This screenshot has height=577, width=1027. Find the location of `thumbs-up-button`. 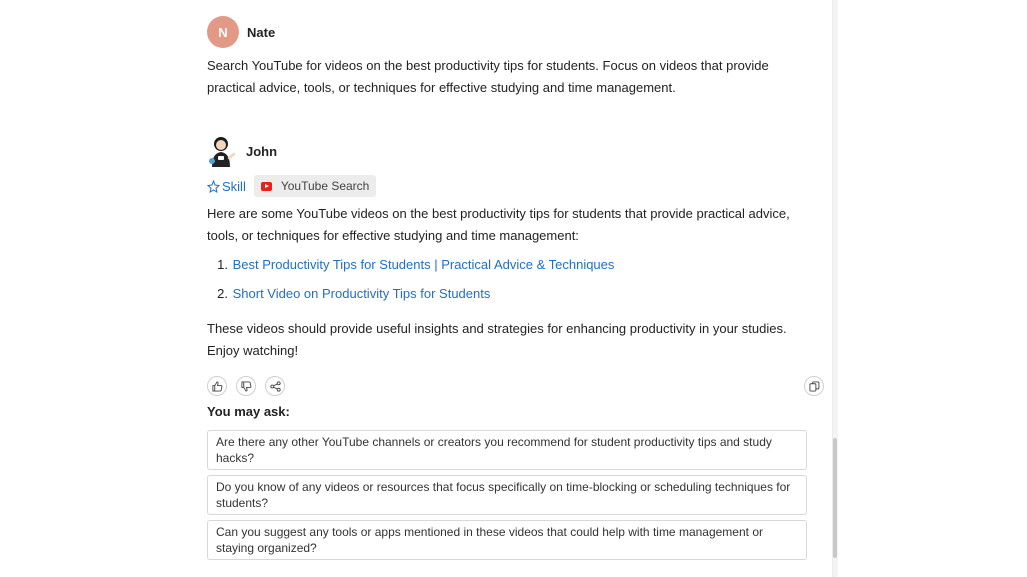

thumbs-up-button is located at coordinates (217, 386).